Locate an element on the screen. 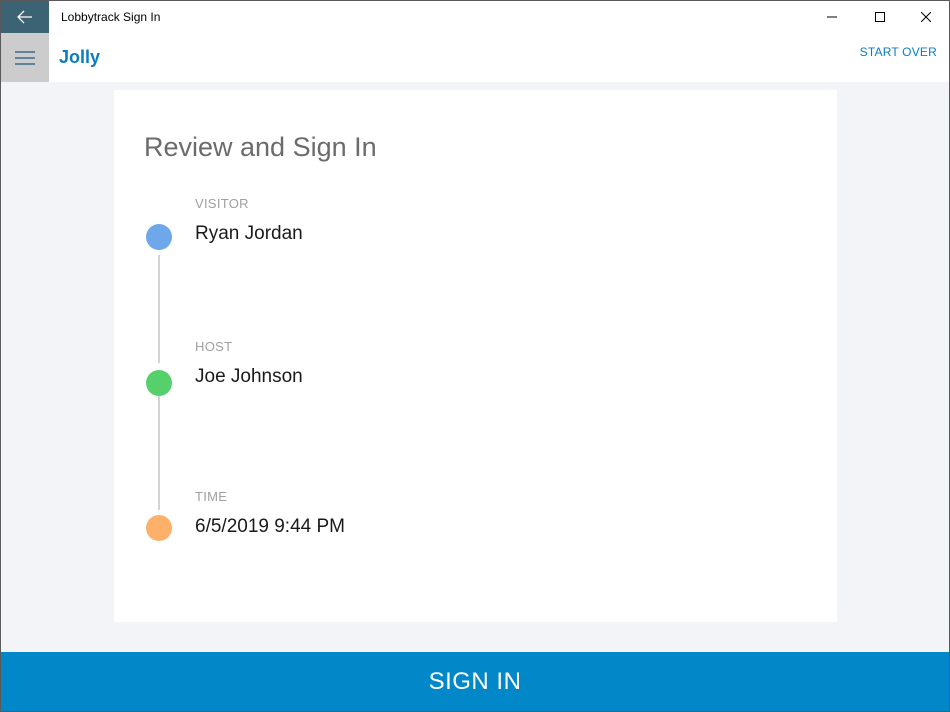 The height and width of the screenshot is (712, 950). arrow-left-icon is located at coordinates (24, 17).